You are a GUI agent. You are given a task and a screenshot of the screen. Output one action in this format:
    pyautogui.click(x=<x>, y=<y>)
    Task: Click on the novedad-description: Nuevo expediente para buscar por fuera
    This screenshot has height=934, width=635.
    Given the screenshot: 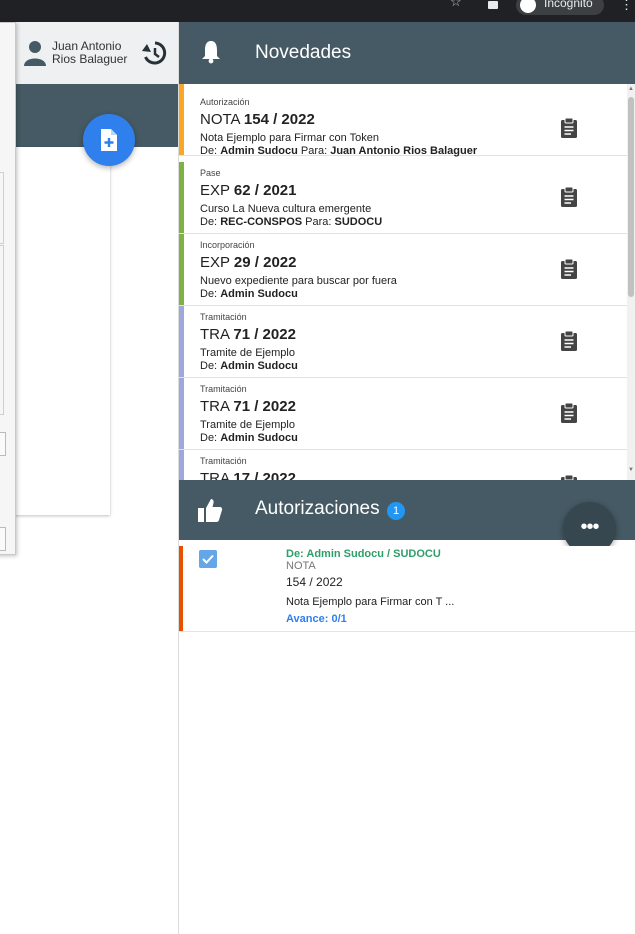 What is the action you would take?
    pyautogui.click(x=298, y=281)
    